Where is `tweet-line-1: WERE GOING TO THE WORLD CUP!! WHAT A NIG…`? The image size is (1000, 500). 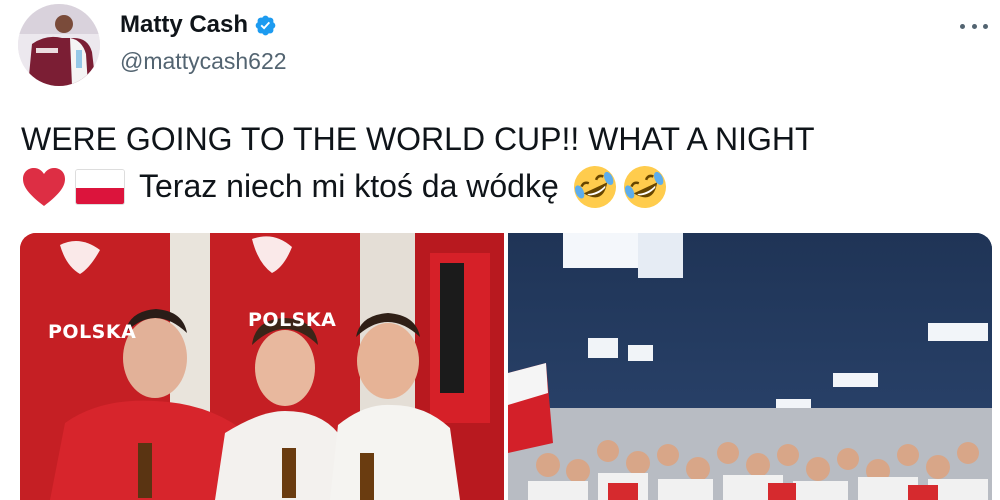 tweet-line-1: WERE GOING TO THE WORLD CUP!! WHAT A NIG… is located at coordinates (418, 139).